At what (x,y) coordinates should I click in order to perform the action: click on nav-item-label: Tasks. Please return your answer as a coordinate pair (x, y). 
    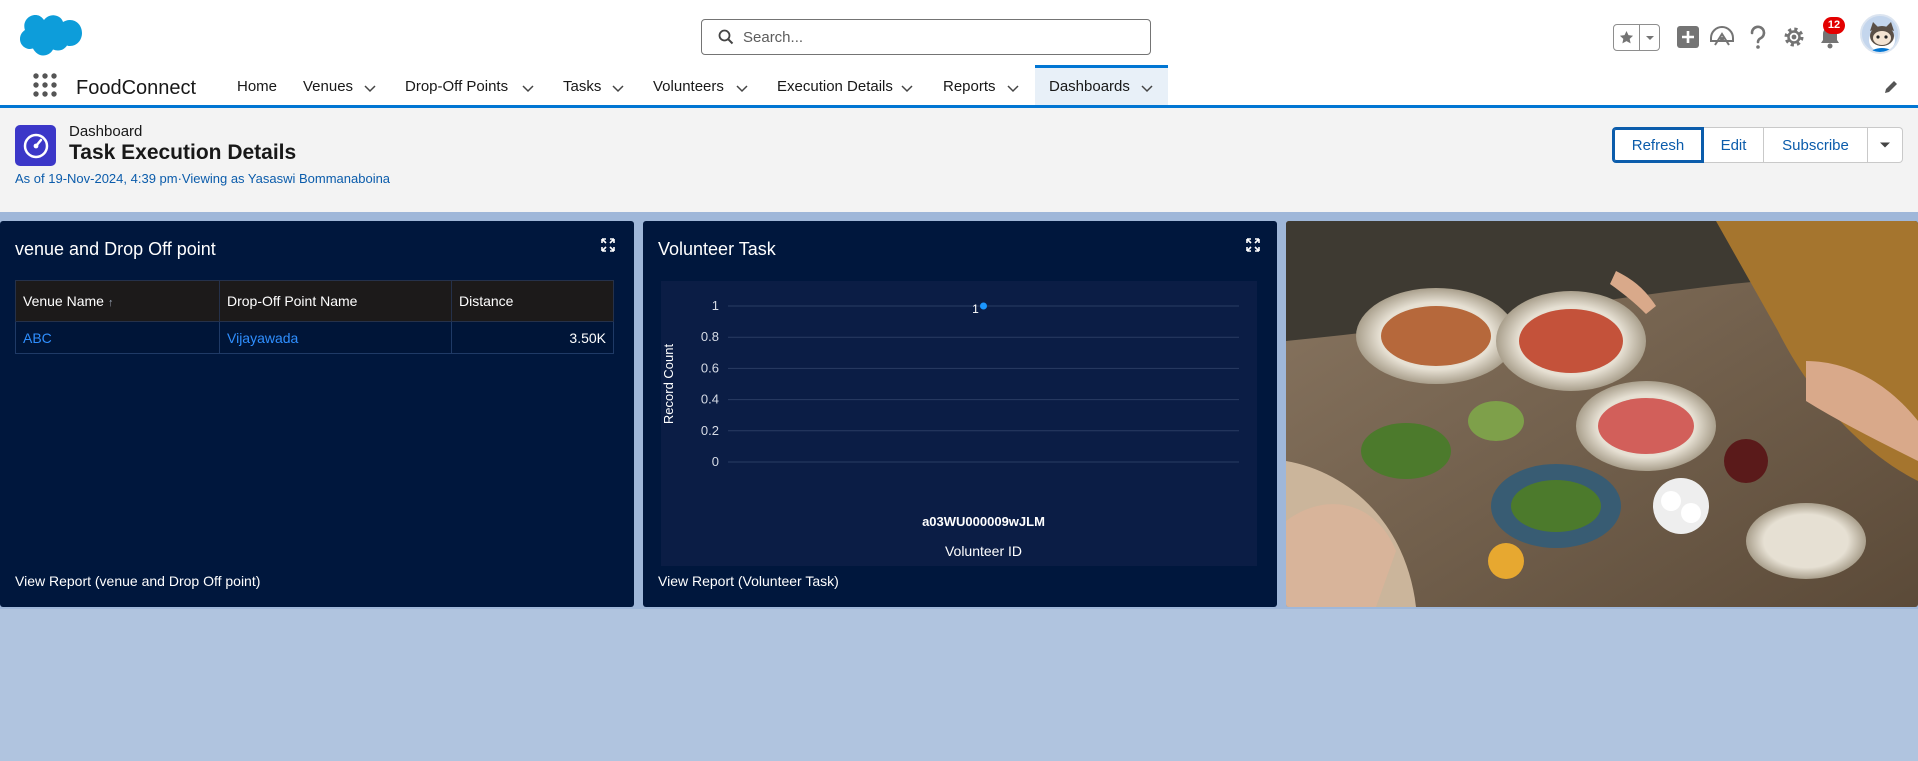
    Looking at the image, I should click on (582, 86).